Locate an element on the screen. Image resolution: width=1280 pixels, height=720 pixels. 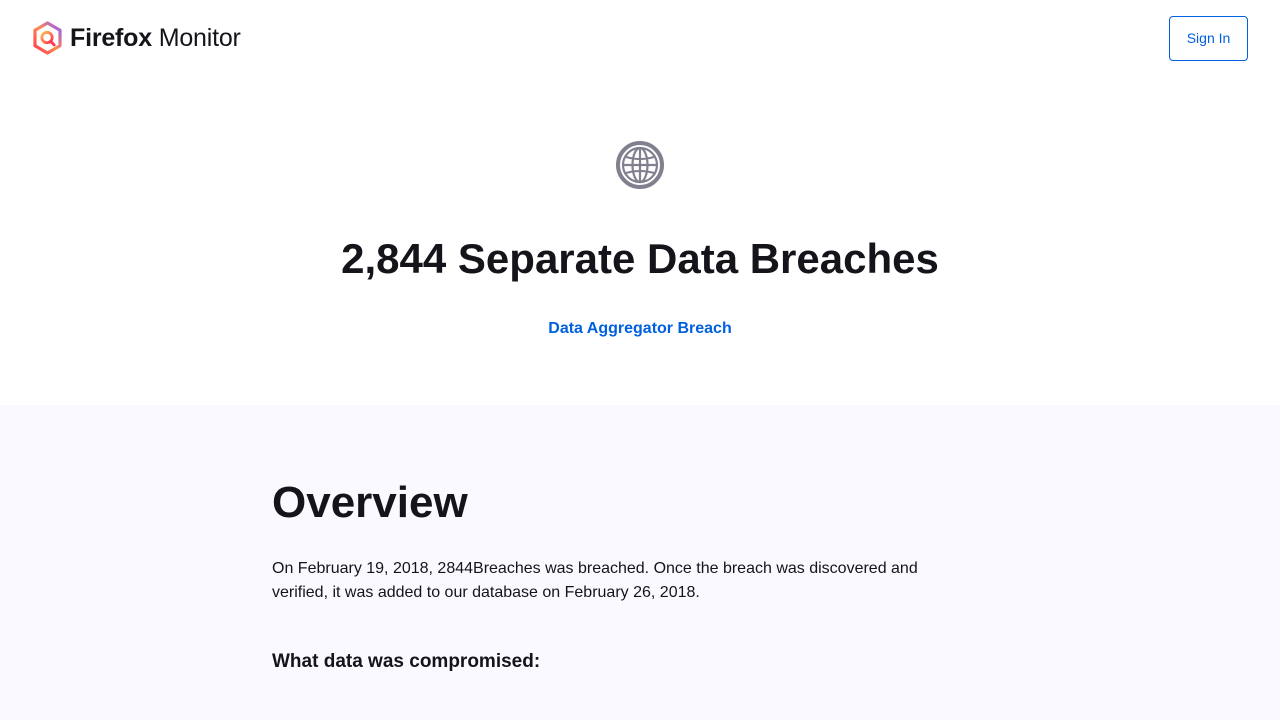
globe-icon is located at coordinates (640, 165).